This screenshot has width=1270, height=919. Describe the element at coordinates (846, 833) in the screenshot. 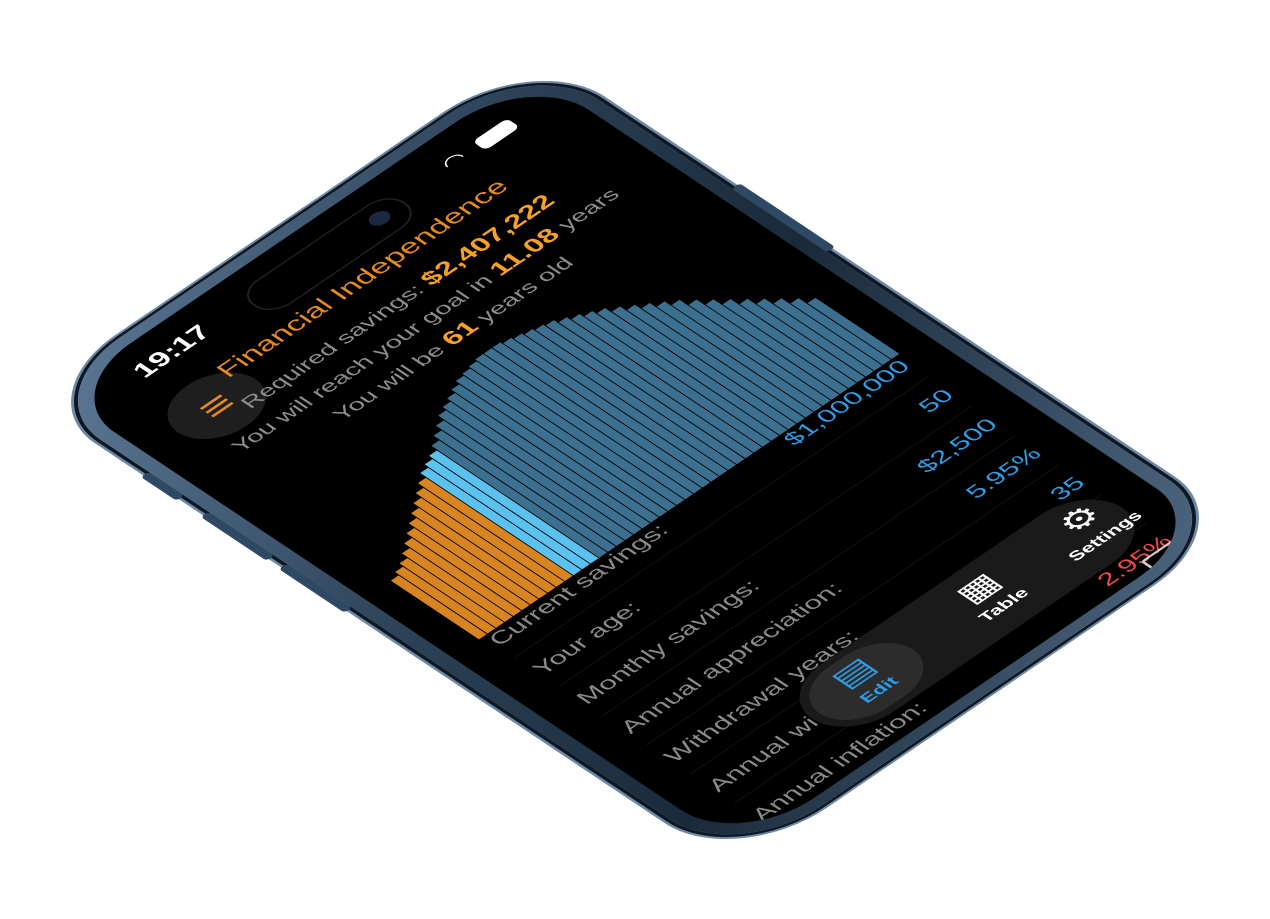

I see `slider-min-label: 0.00%` at that location.